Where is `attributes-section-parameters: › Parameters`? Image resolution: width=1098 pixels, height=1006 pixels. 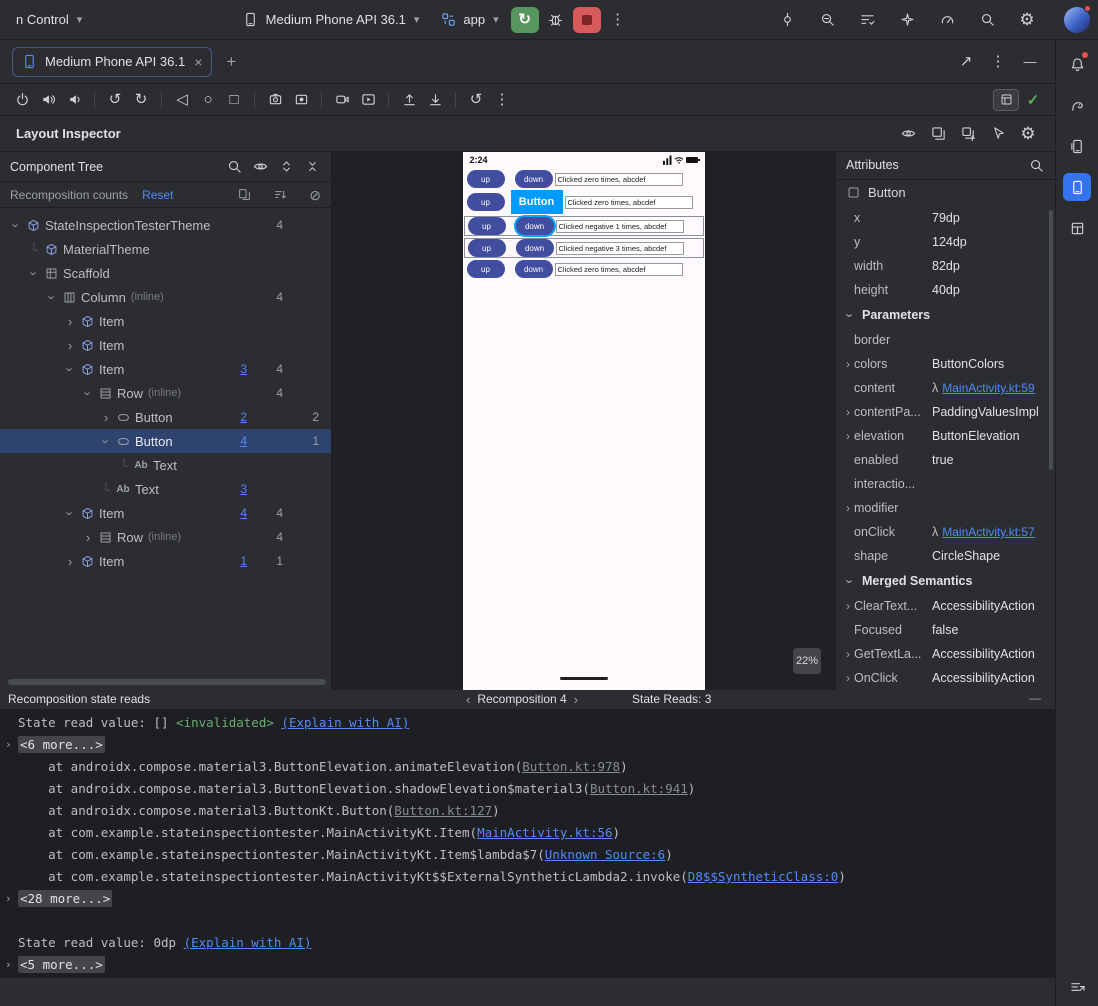
attributes-section-parameters: › Parameters is located at coordinates (945, 315).